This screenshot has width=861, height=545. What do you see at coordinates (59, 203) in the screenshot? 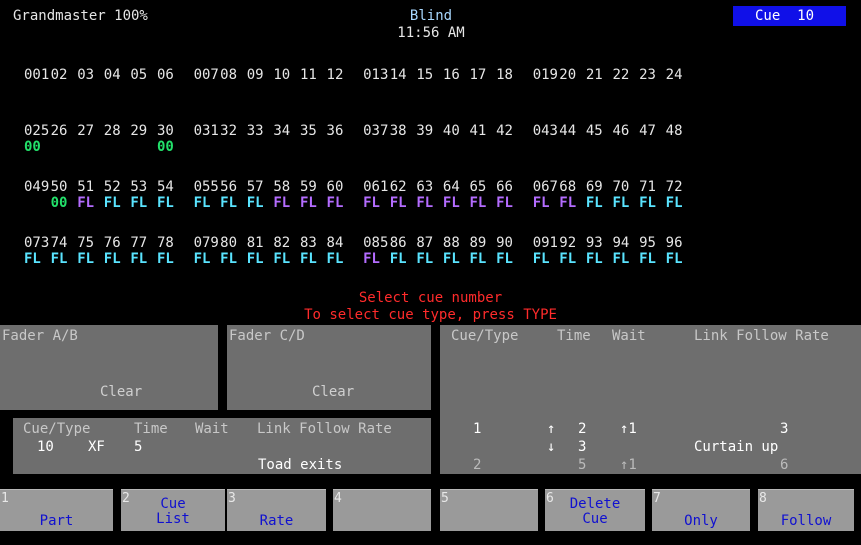
I see `channel-level: 00` at bounding box center [59, 203].